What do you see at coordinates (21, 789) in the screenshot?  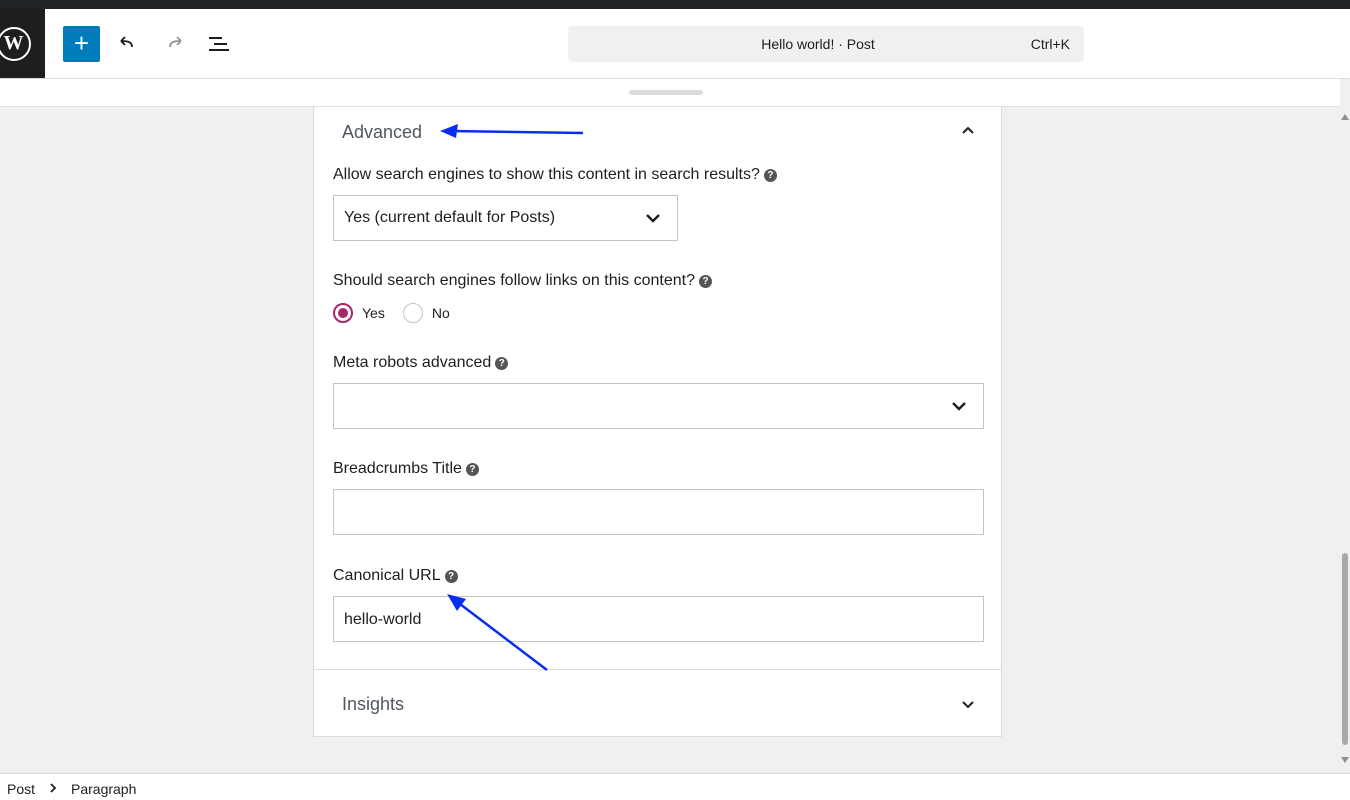 I see `breadcrumb-post: Post` at bounding box center [21, 789].